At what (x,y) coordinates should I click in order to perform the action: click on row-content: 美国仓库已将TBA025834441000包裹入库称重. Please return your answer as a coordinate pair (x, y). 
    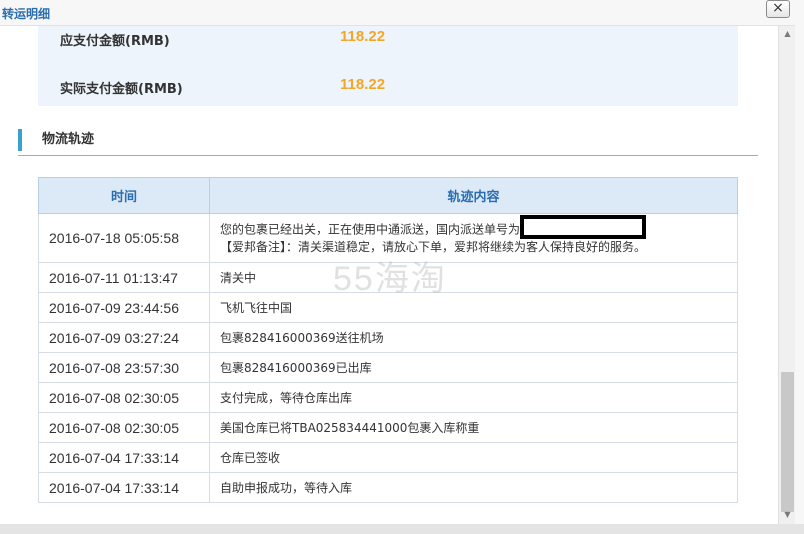
    Looking at the image, I should click on (473, 427).